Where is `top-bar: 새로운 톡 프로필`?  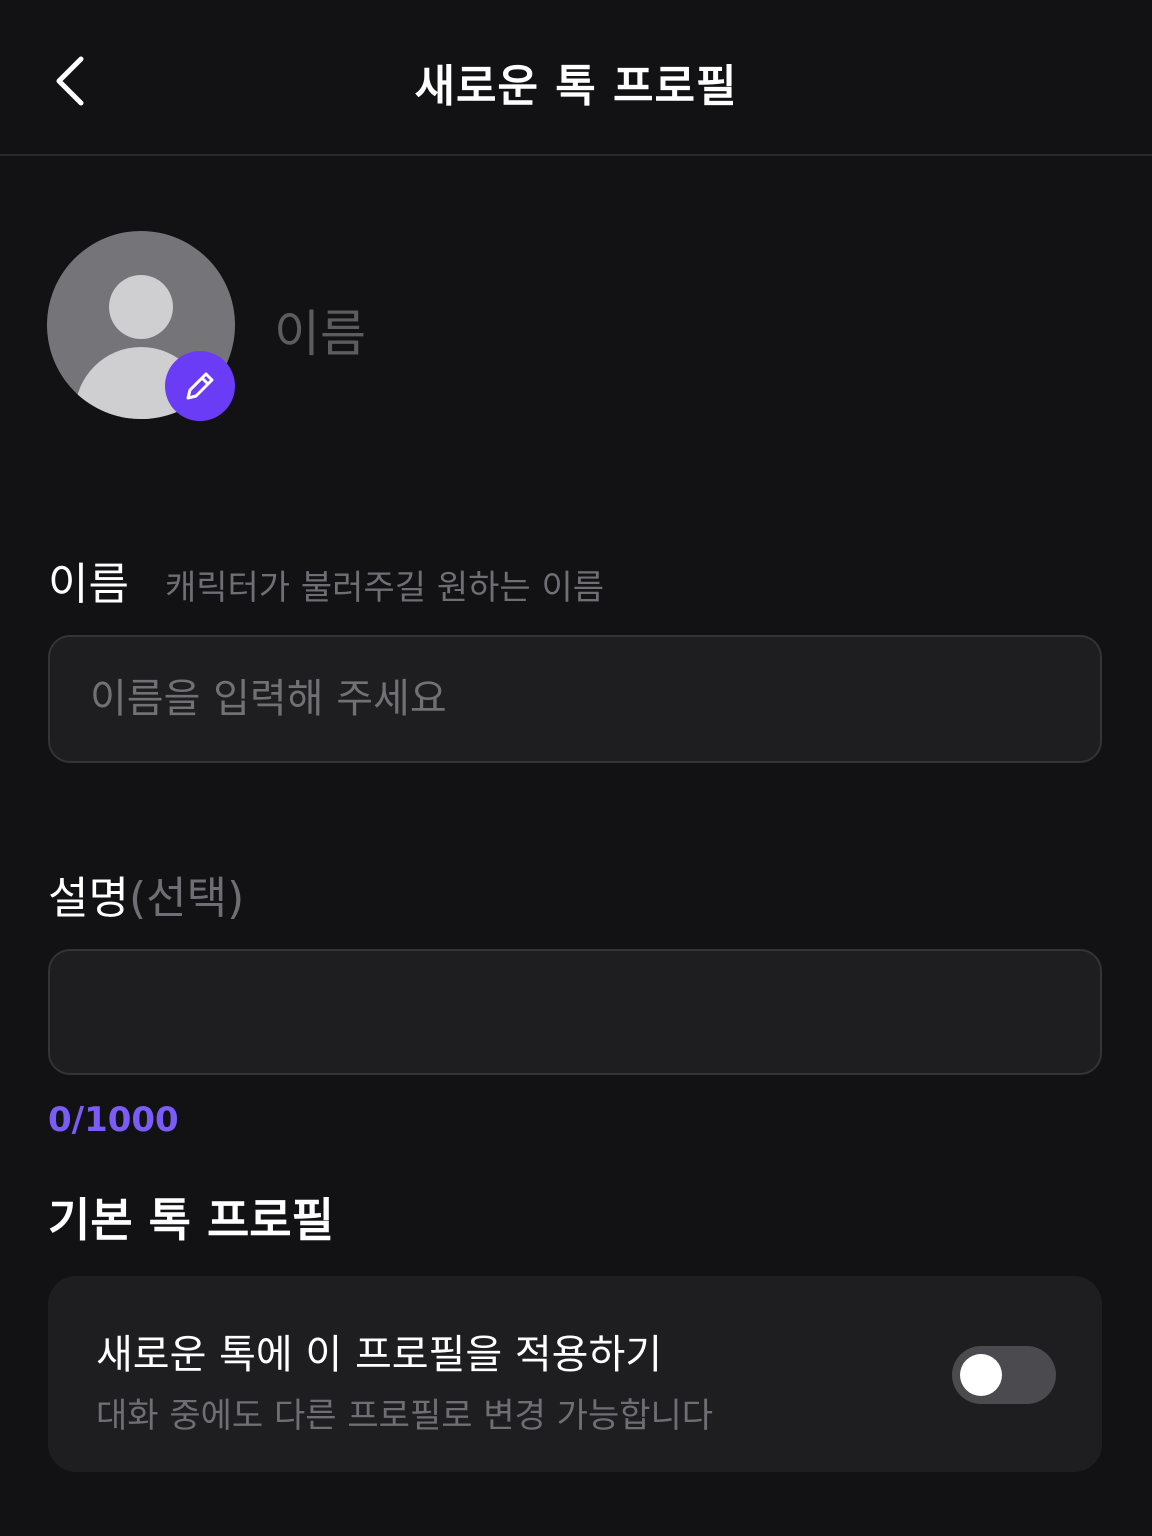 top-bar: 새로운 톡 프로필 is located at coordinates (576, 78).